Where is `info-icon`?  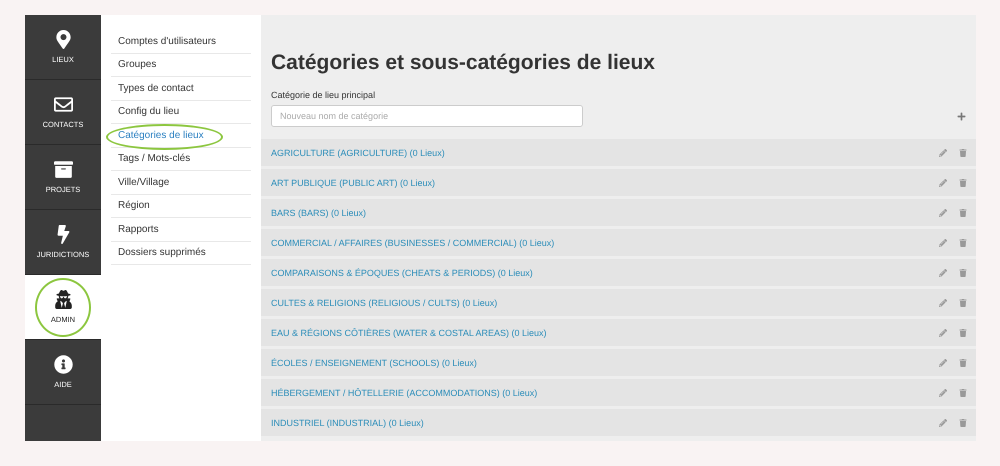 info-icon is located at coordinates (63, 364).